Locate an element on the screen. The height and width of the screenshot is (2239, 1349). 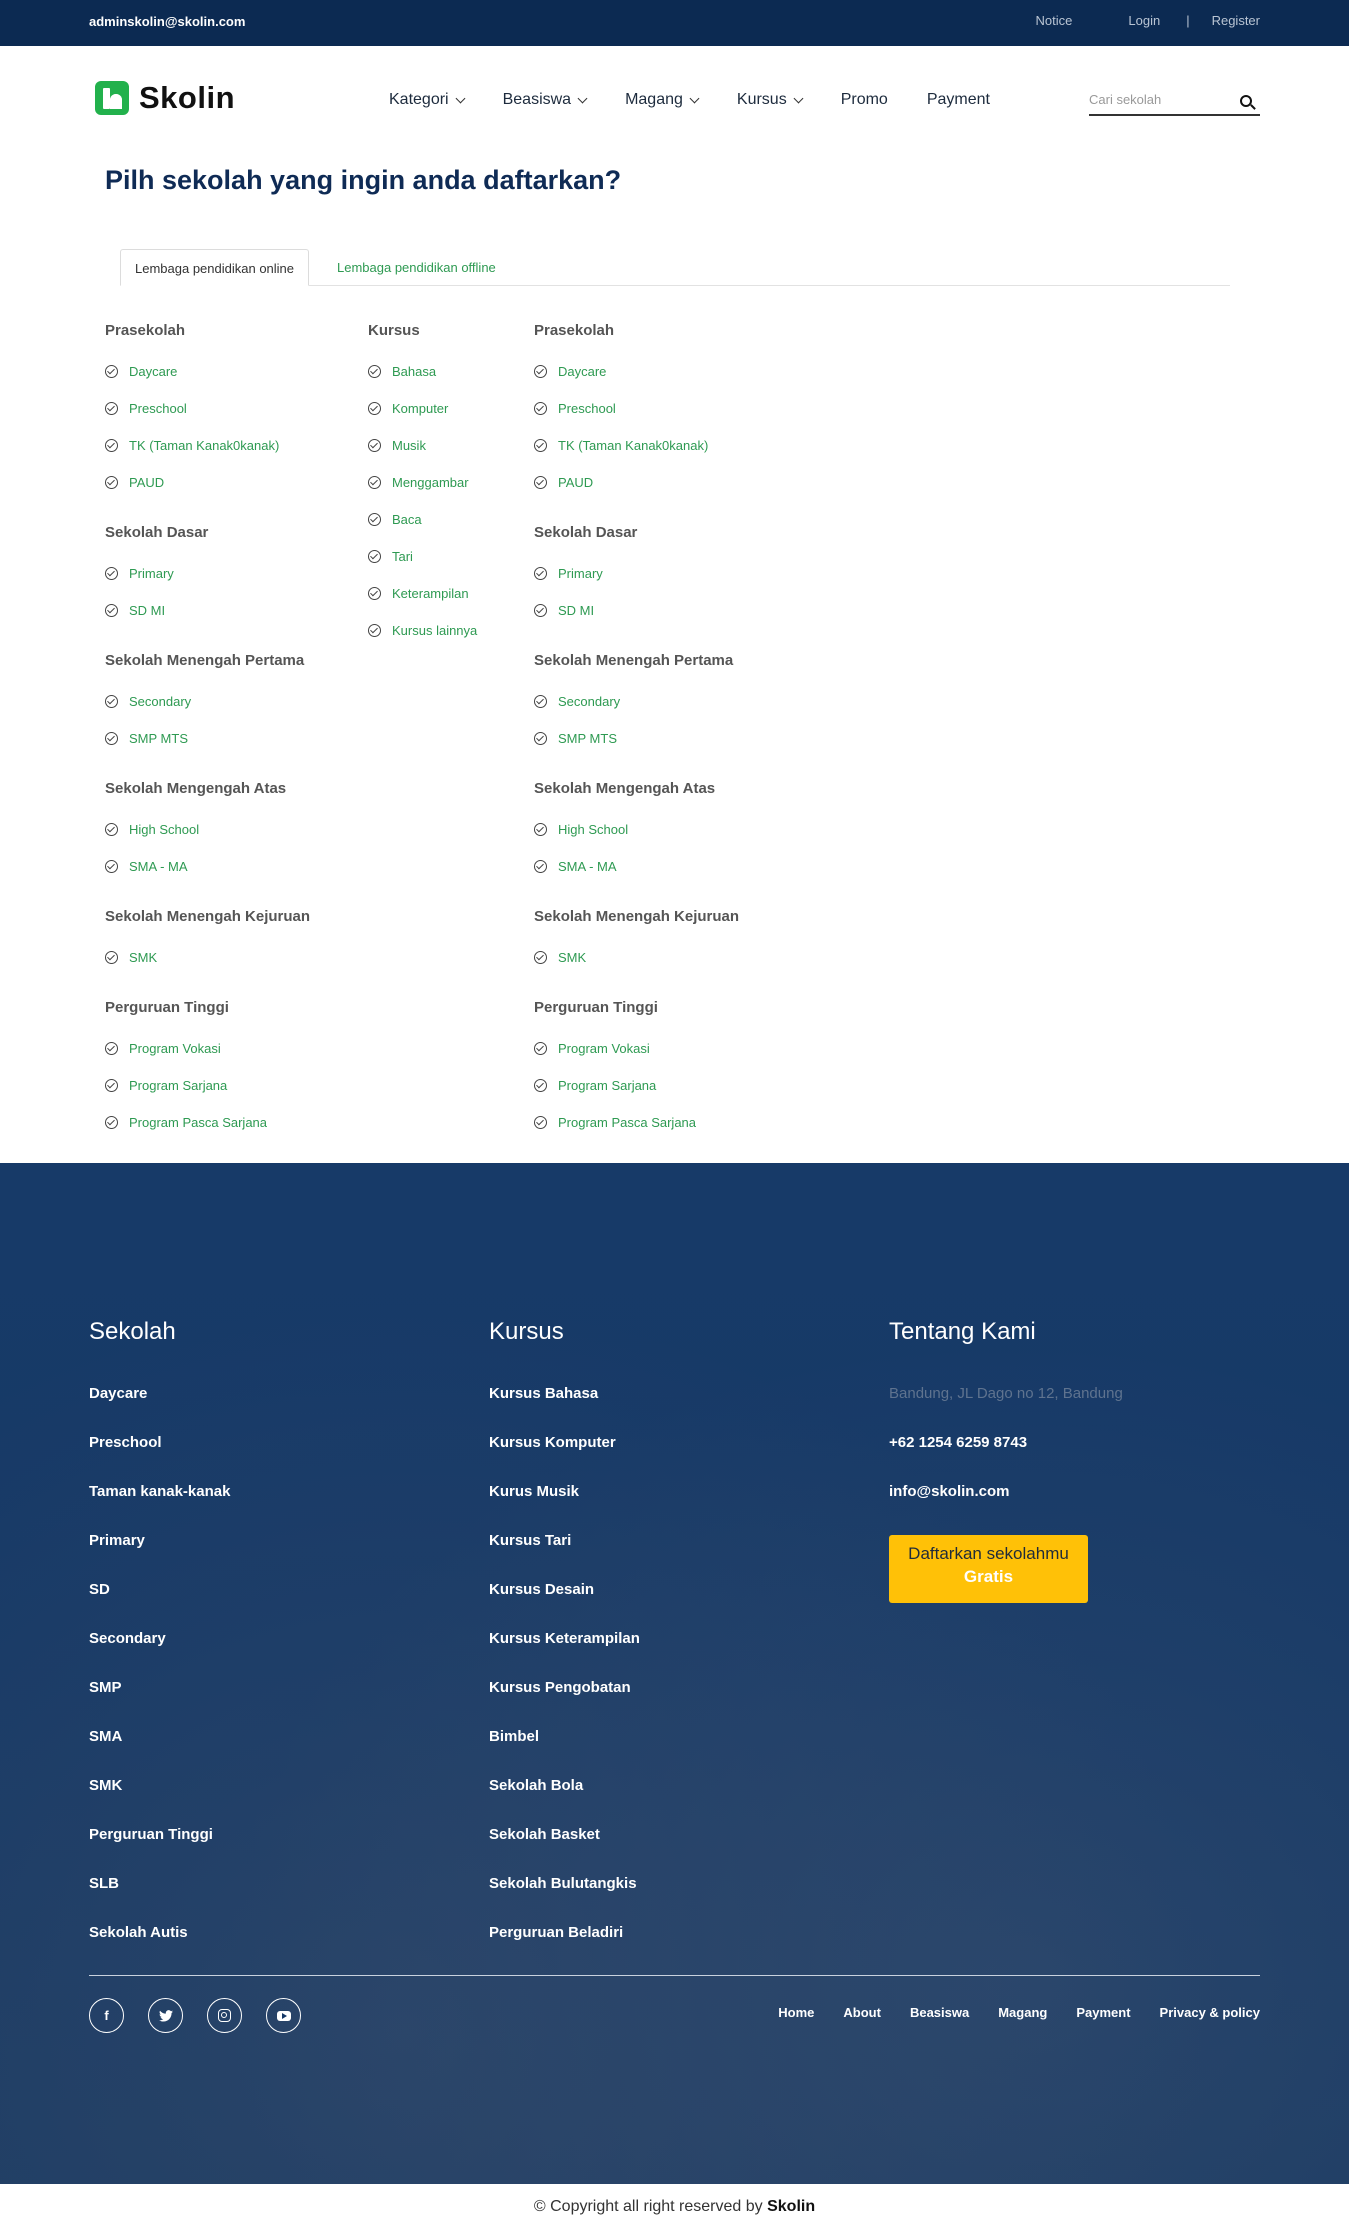
login-link: Login is located at coordinates (1144, 20).